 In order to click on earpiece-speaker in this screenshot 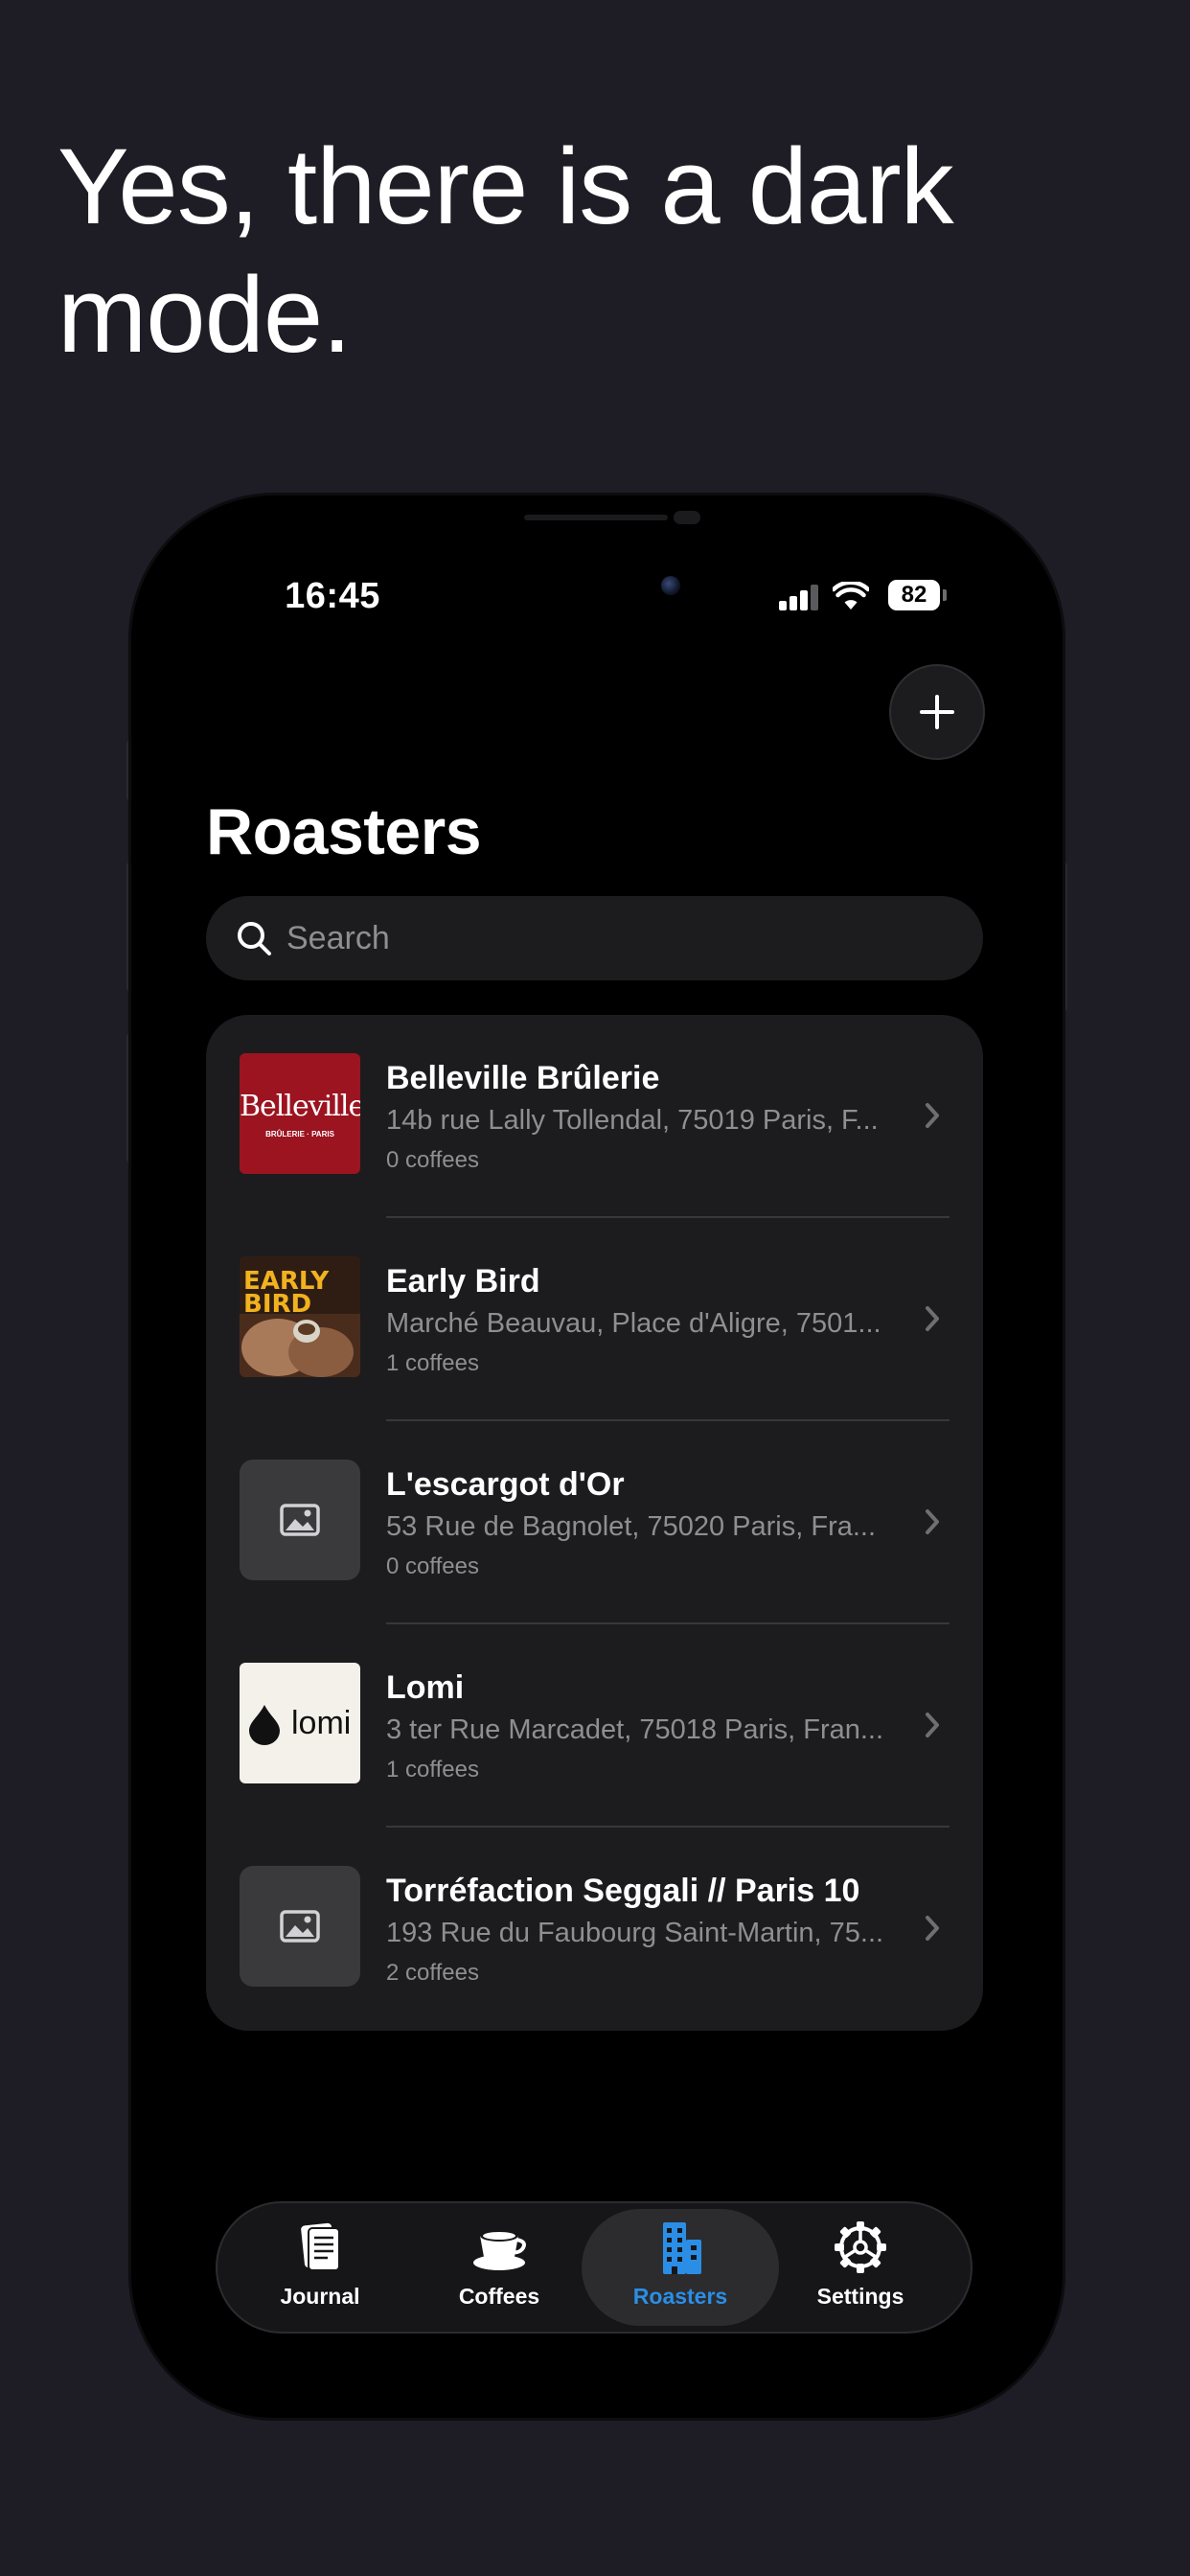, I will do `click(596, 517)`.